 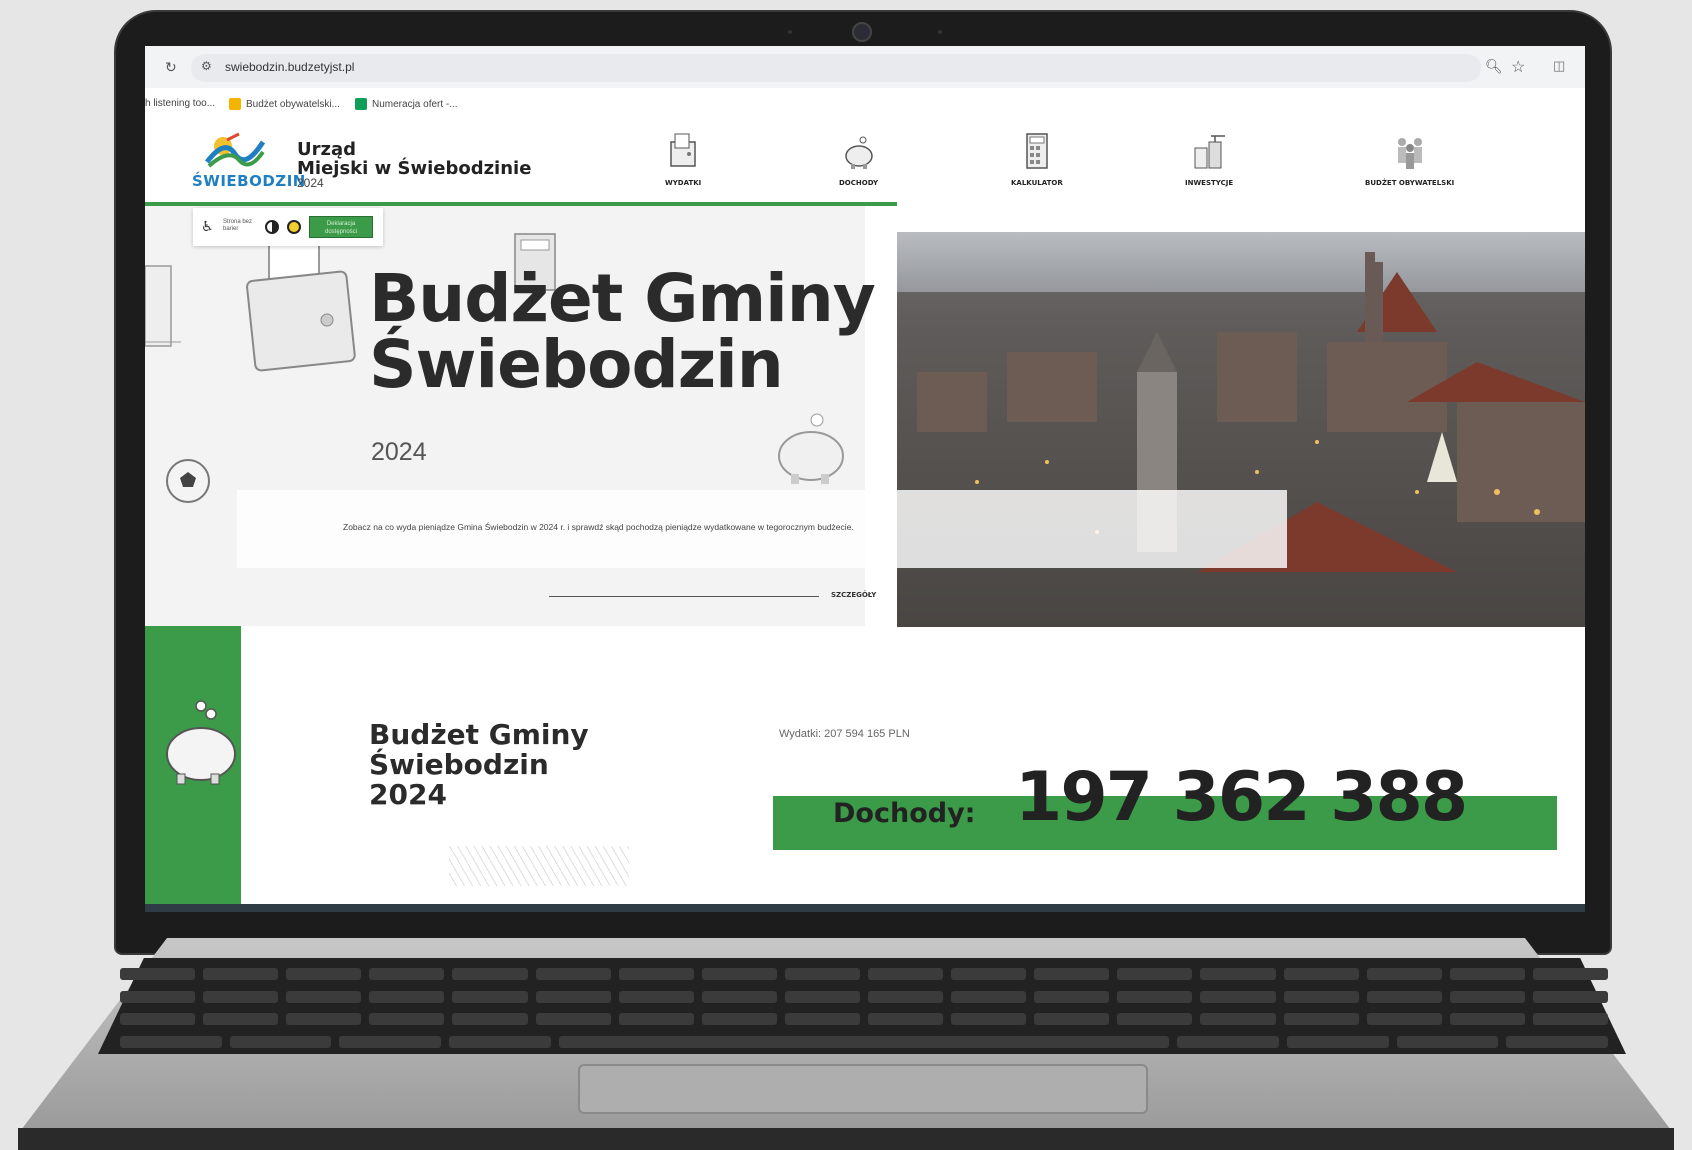 What do you see at coordinates (1037, 151) in the screenshot?
I see `calculator-icon` at bounding box center [1037, 151].